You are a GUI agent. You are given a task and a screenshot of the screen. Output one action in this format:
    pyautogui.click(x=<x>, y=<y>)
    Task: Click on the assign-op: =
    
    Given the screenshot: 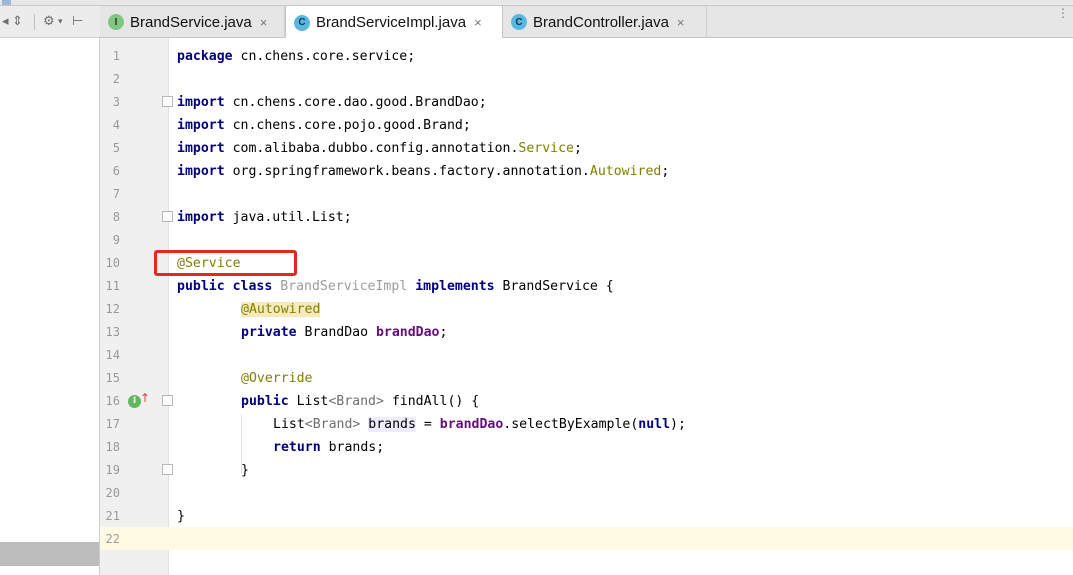 What is the action you would take?
    pyautogui.click(x=427, y=424)
    